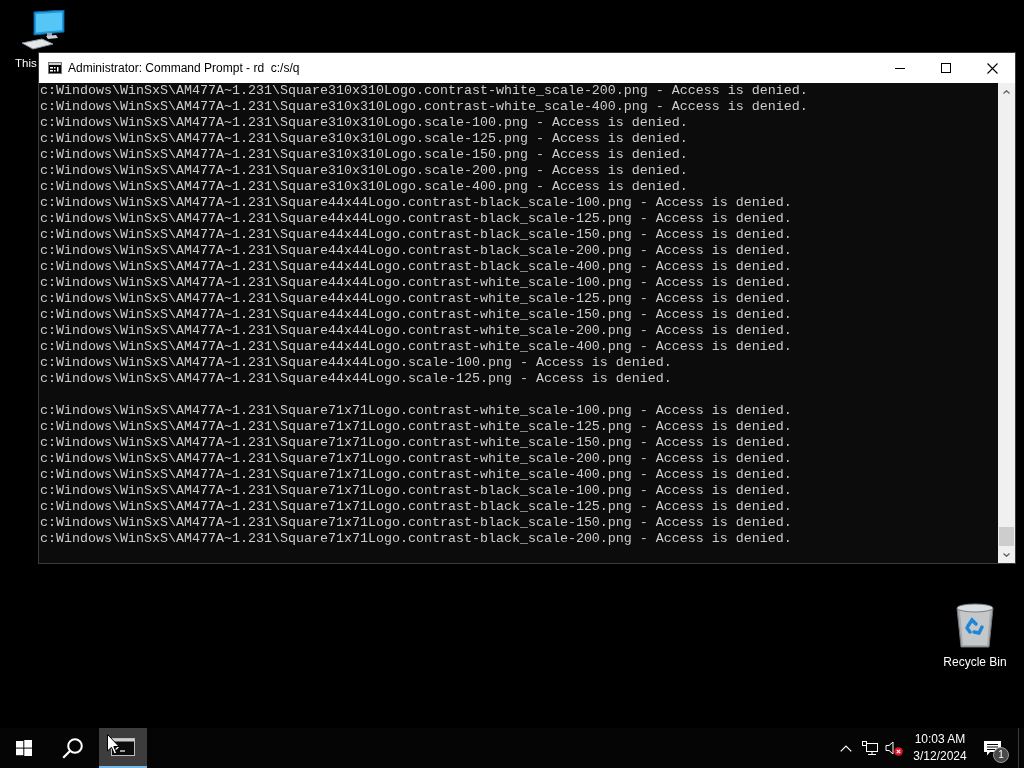 The height and width of the screenshot is (768, 1024). I want to click on console-line: c:Windows\WinSxS\AM477A~1.231\Square71x71Logo.contrast-white_scale-200.png - Access is denied., so click(416, 459).